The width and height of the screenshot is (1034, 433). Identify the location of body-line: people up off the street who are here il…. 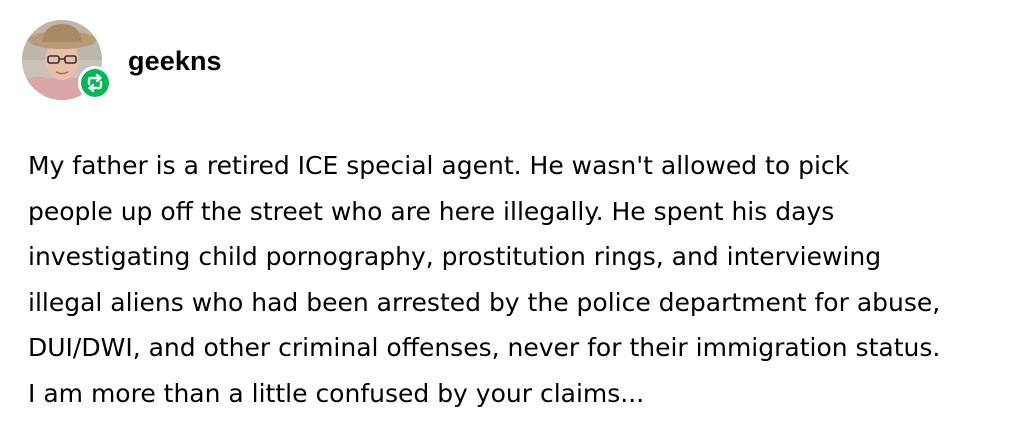
(431, 211).